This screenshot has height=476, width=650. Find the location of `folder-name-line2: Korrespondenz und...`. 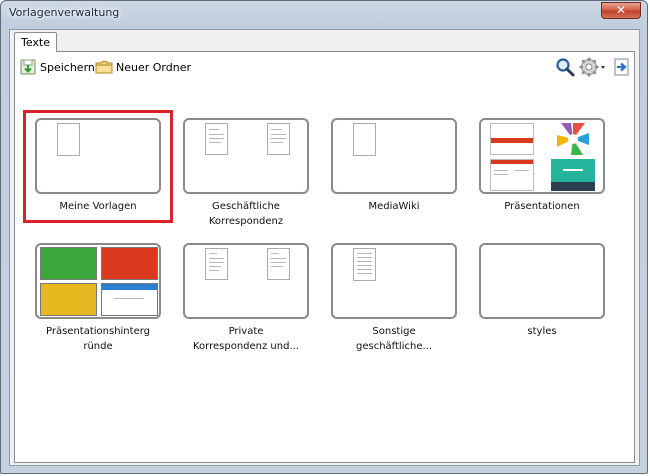

folder-name-line2: Korrespondenz und... is located at coordinates (246, 346).